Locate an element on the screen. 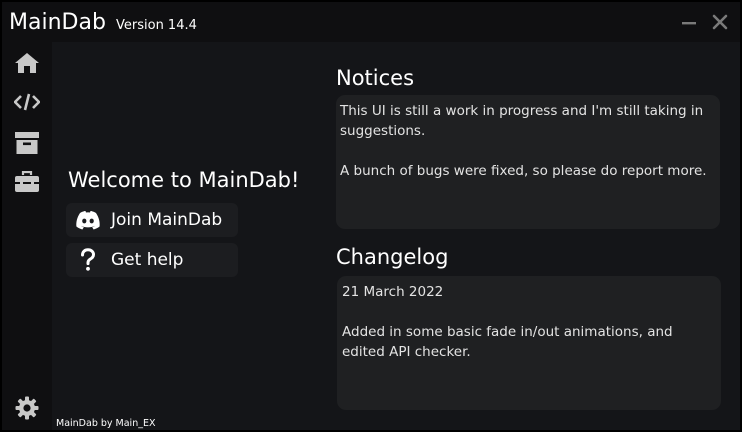 The width and height of the screenshot is (742, 432). close-button is located at coordinates (720, 22).